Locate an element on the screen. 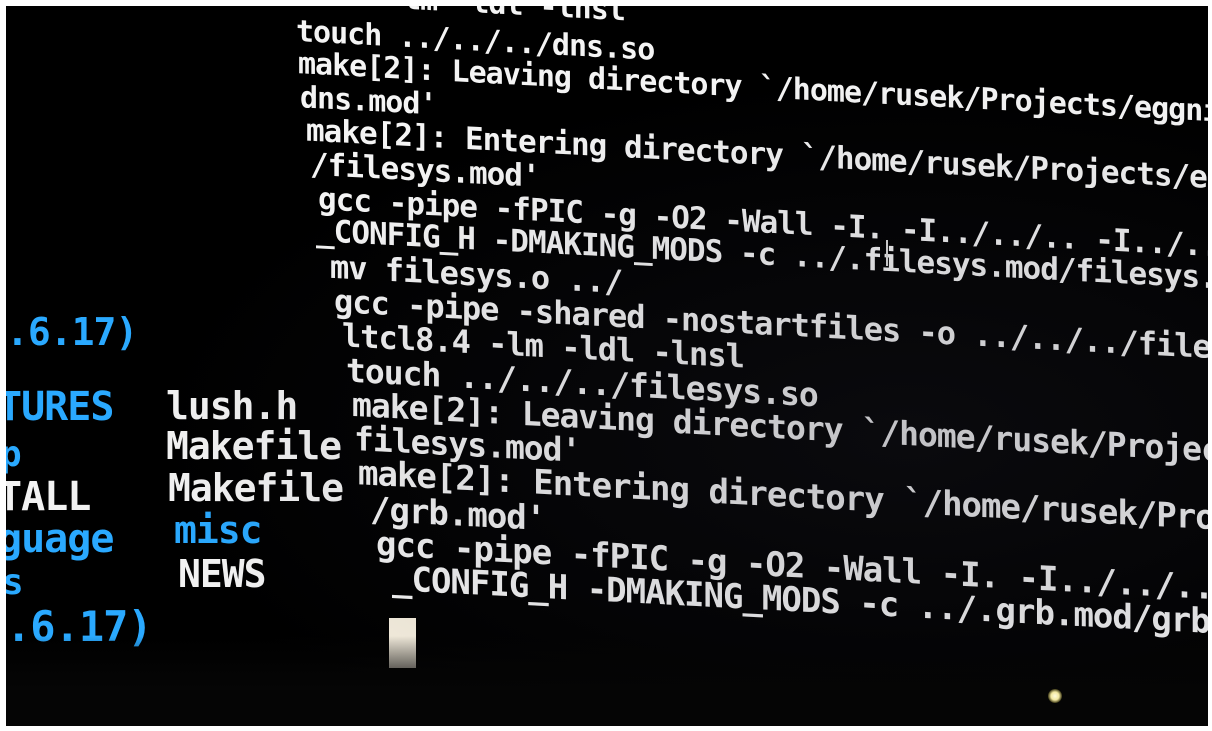 The width and height of the screenshot is (1212, 731). power-led is located at coordinates (1055, 696).